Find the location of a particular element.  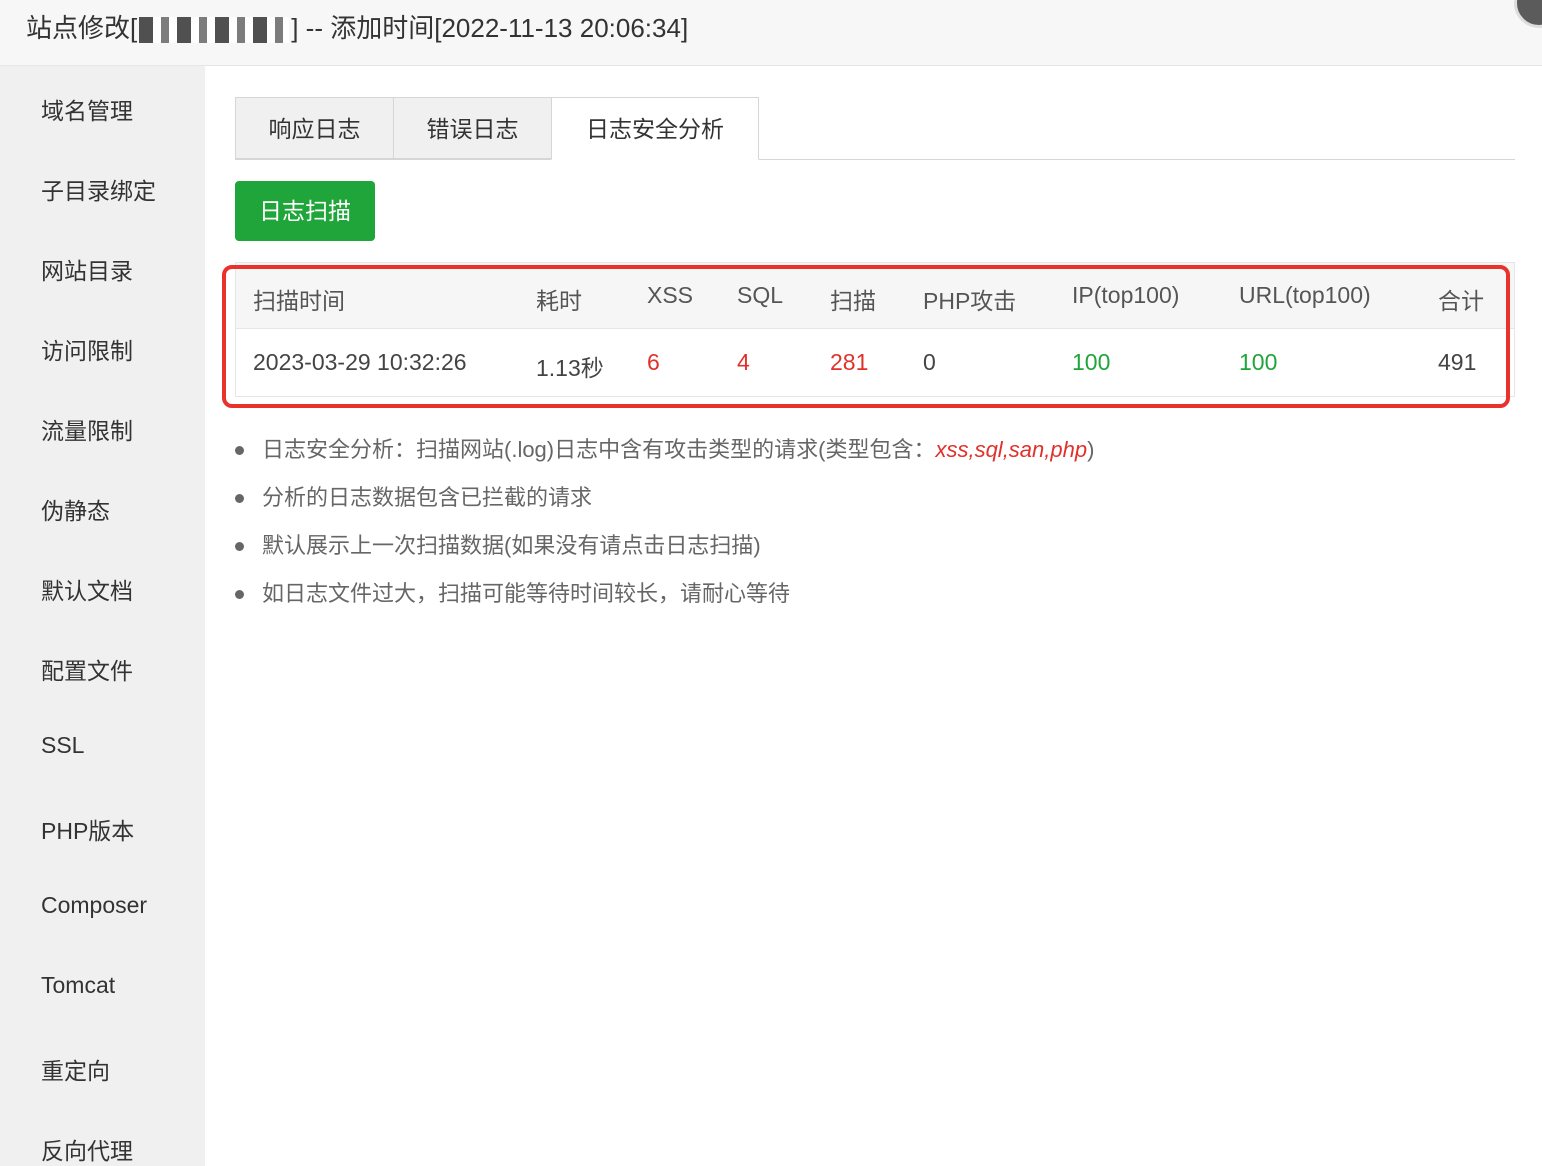

masked-site-name is located at coordinates (214, 30).